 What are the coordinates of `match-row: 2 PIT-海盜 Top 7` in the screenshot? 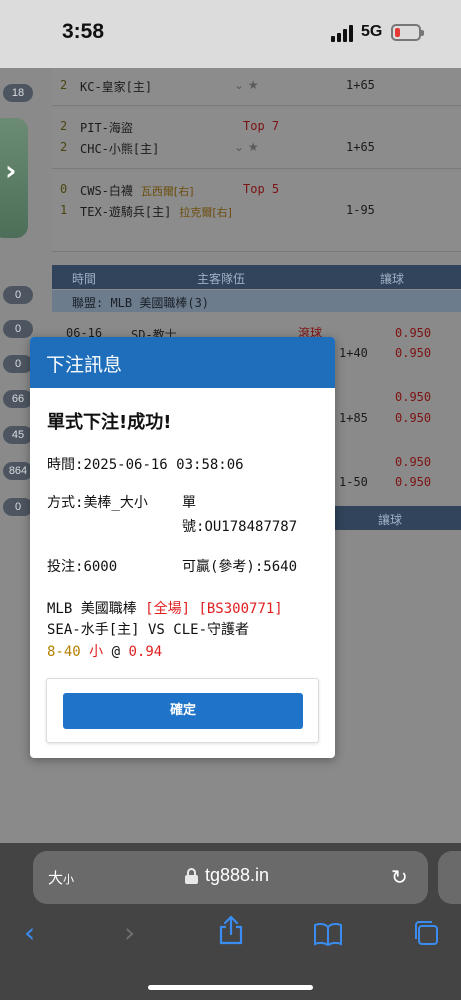 It's located at (256, 127).